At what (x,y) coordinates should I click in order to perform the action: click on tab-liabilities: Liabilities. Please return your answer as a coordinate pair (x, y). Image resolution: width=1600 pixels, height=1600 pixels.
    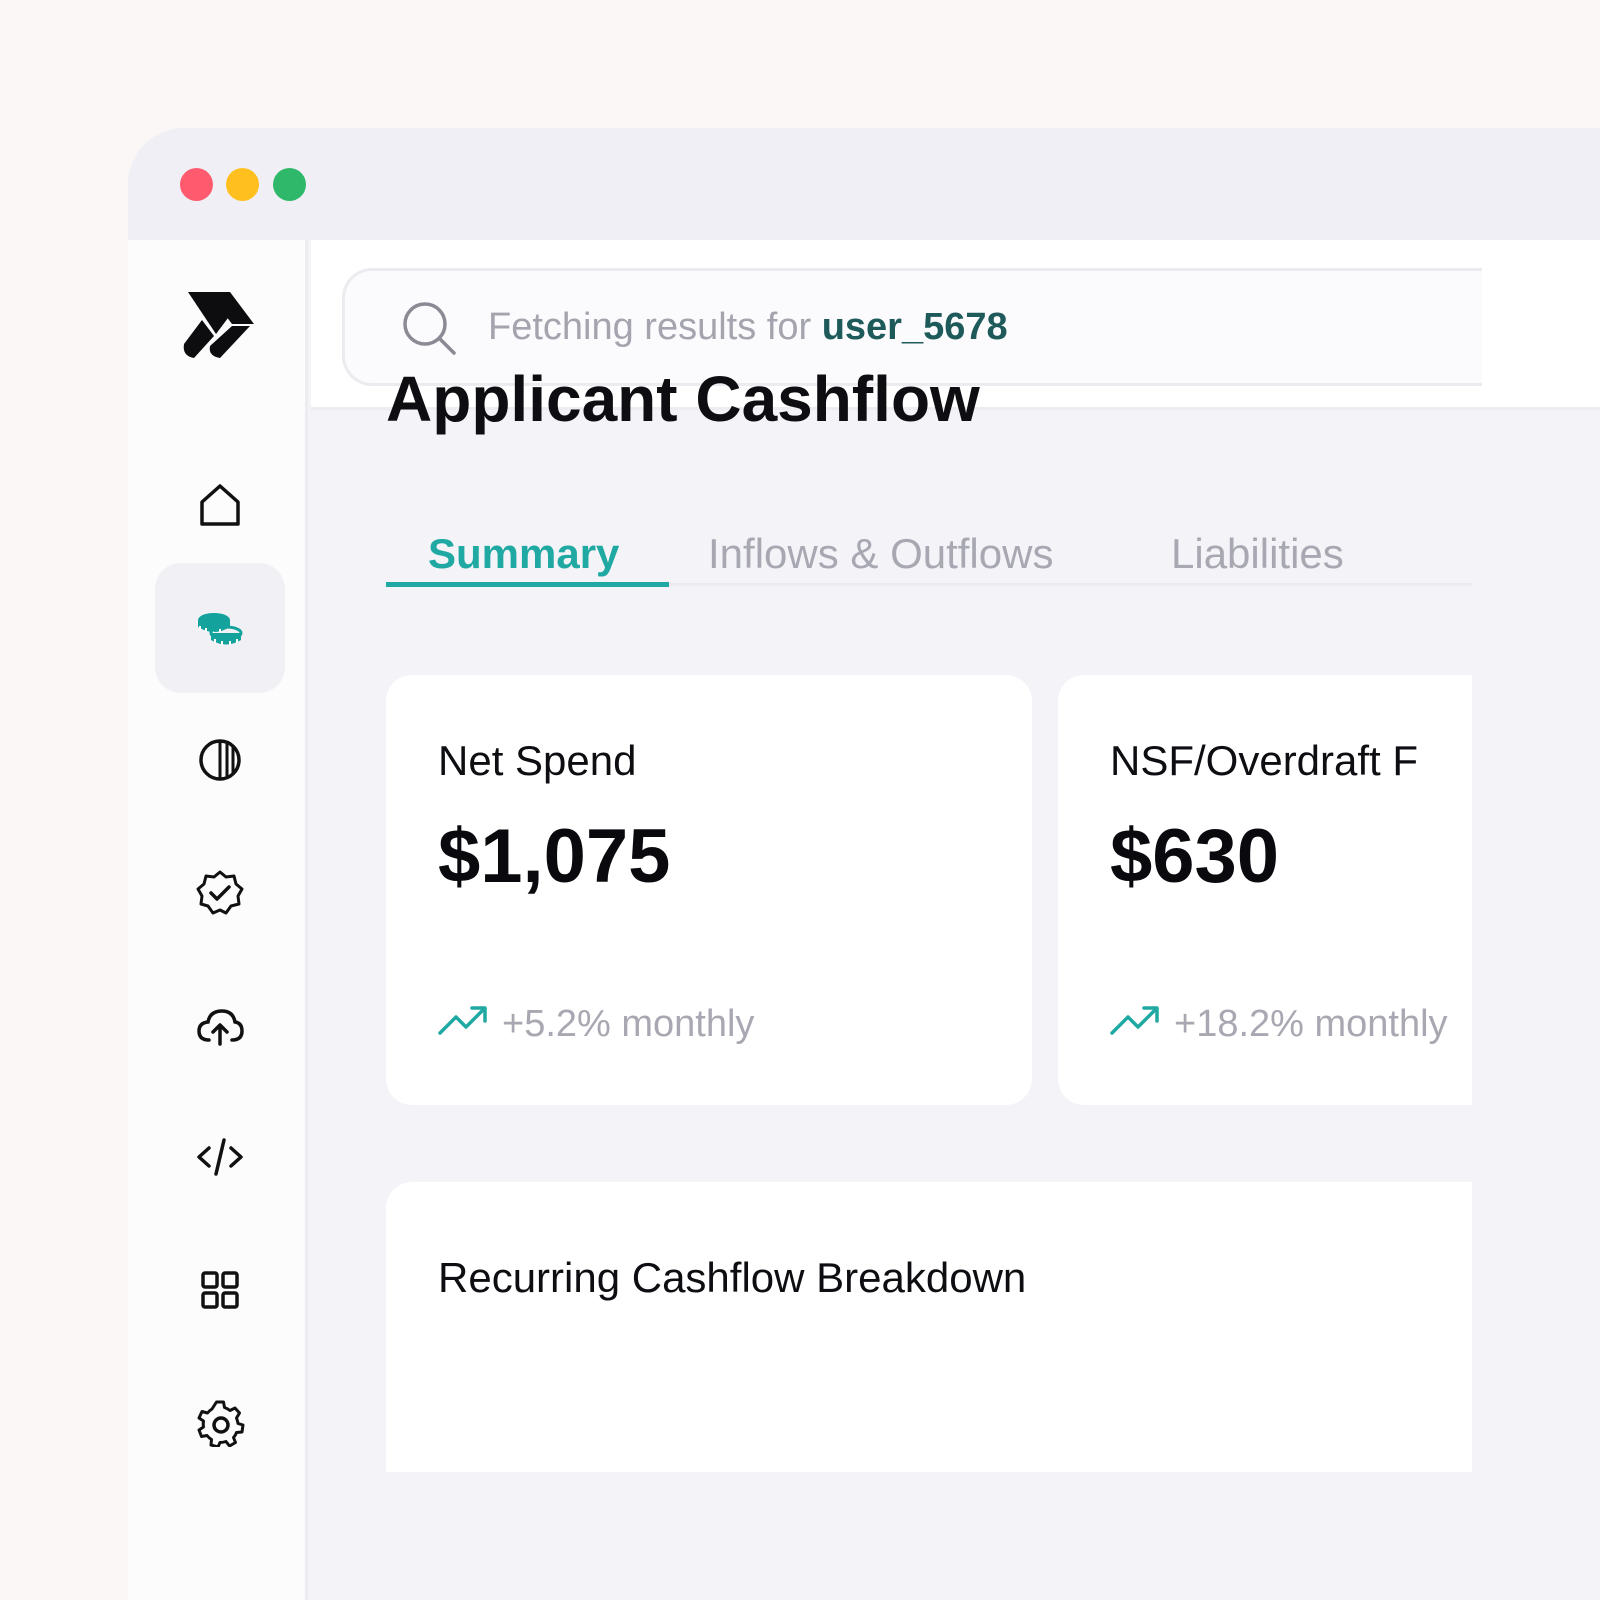
    Looking at the image, I should click on (1257, 558).